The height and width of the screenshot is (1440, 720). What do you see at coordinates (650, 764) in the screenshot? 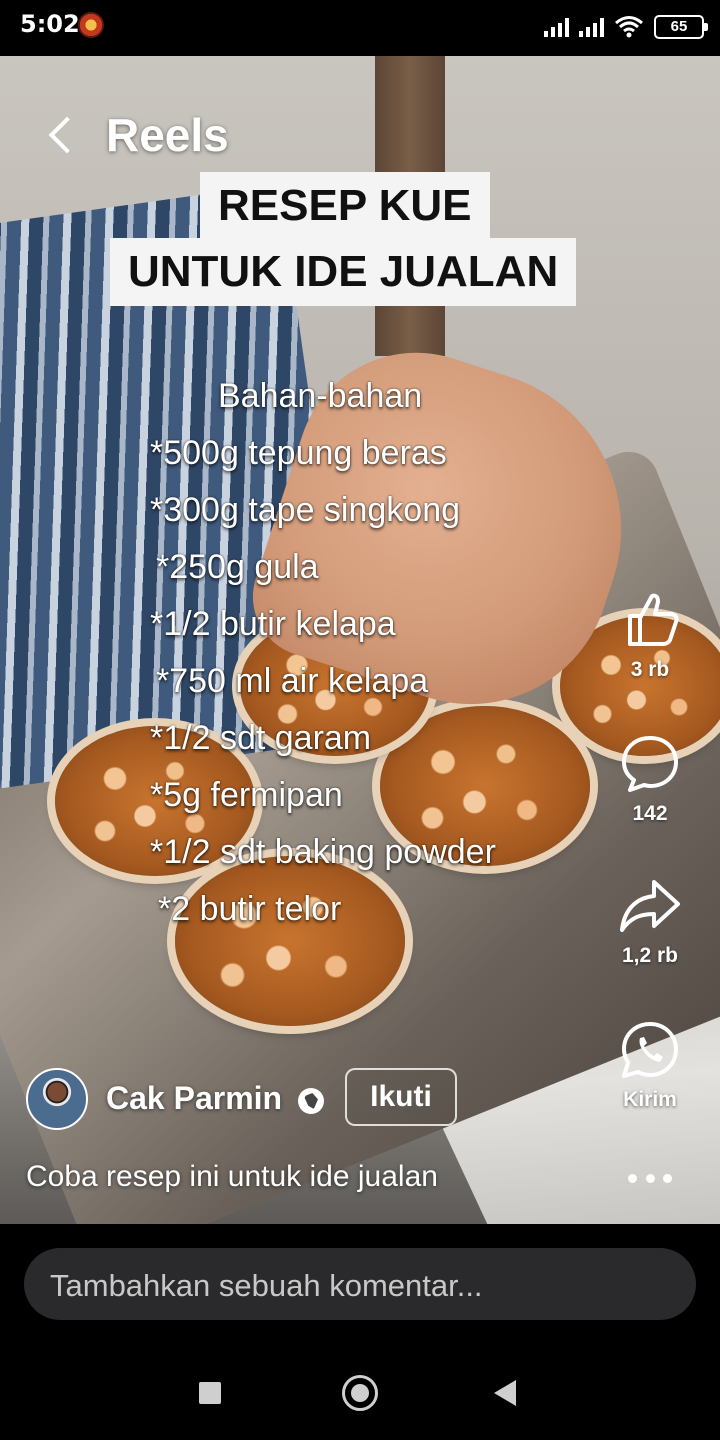
I see `comment-bubble-icon` at bounding box center [650, 764].